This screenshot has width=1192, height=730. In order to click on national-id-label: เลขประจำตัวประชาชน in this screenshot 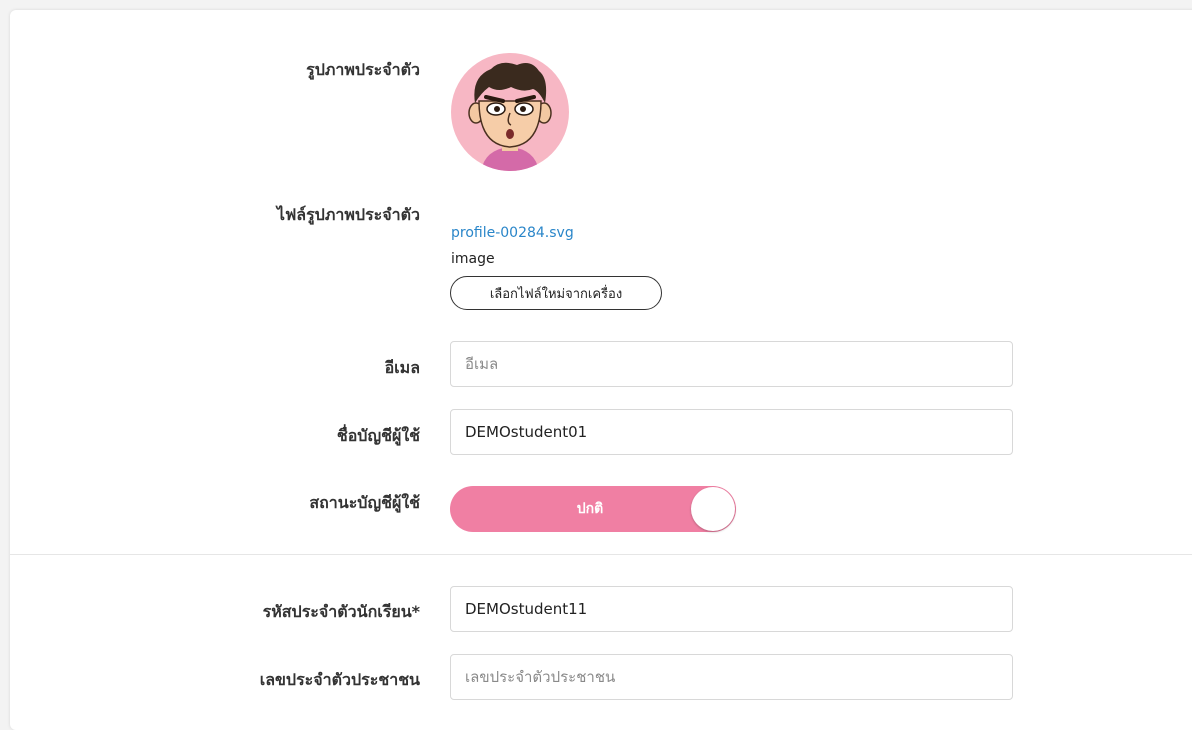, I will do `click(339, 679)`.